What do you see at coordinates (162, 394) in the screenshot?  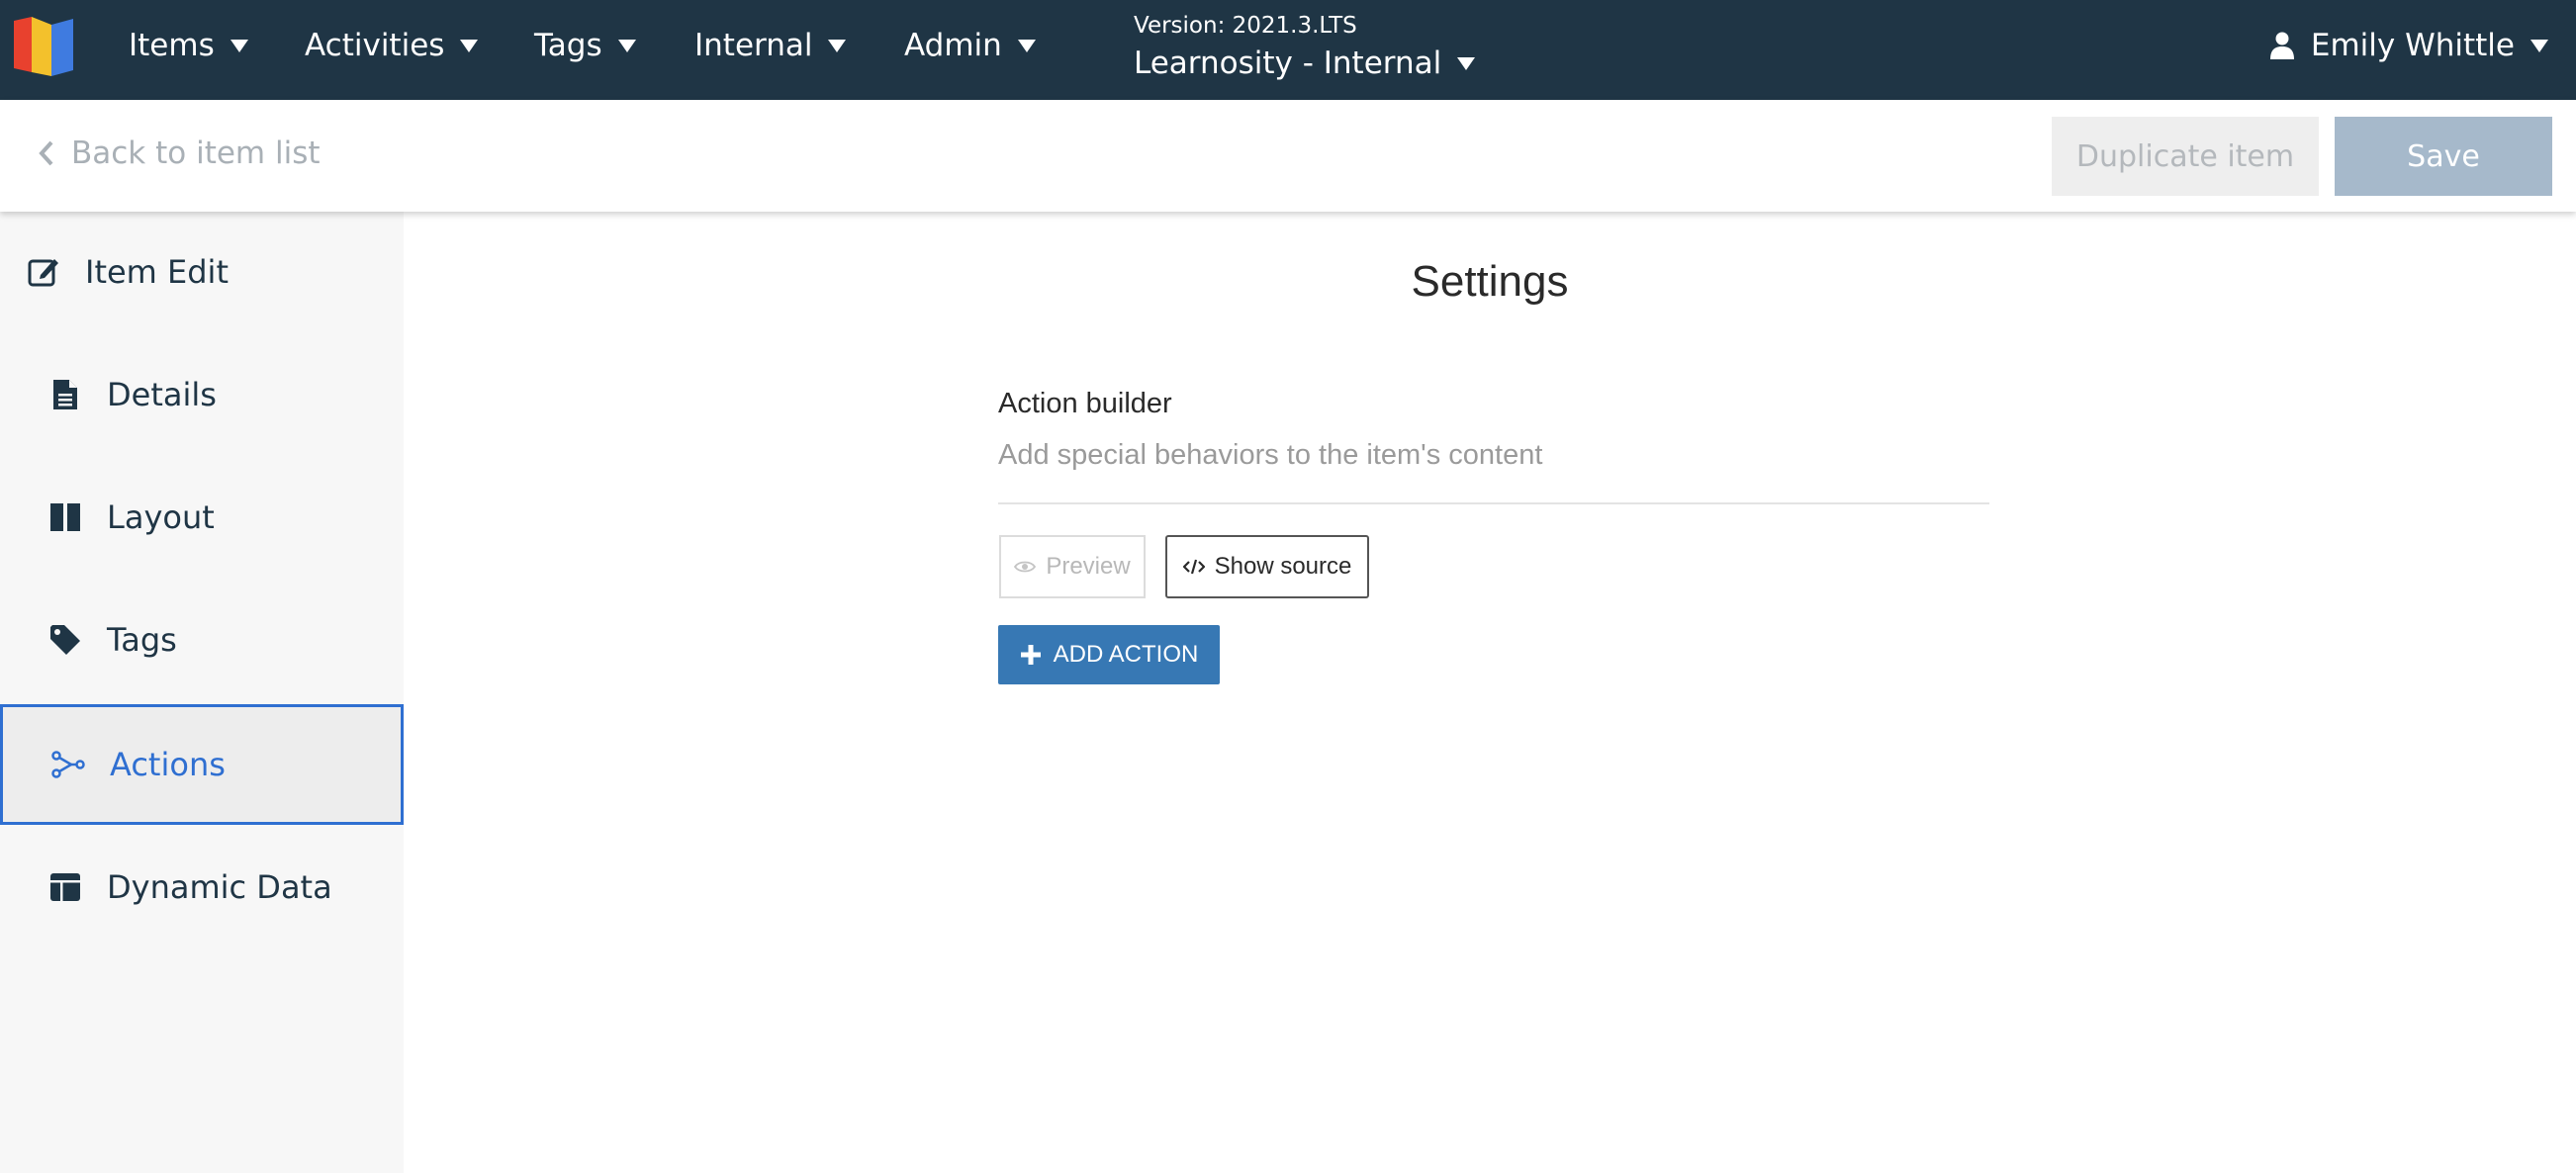 I see `sidebar-item-label: Details` at bounding box center [162, 394].